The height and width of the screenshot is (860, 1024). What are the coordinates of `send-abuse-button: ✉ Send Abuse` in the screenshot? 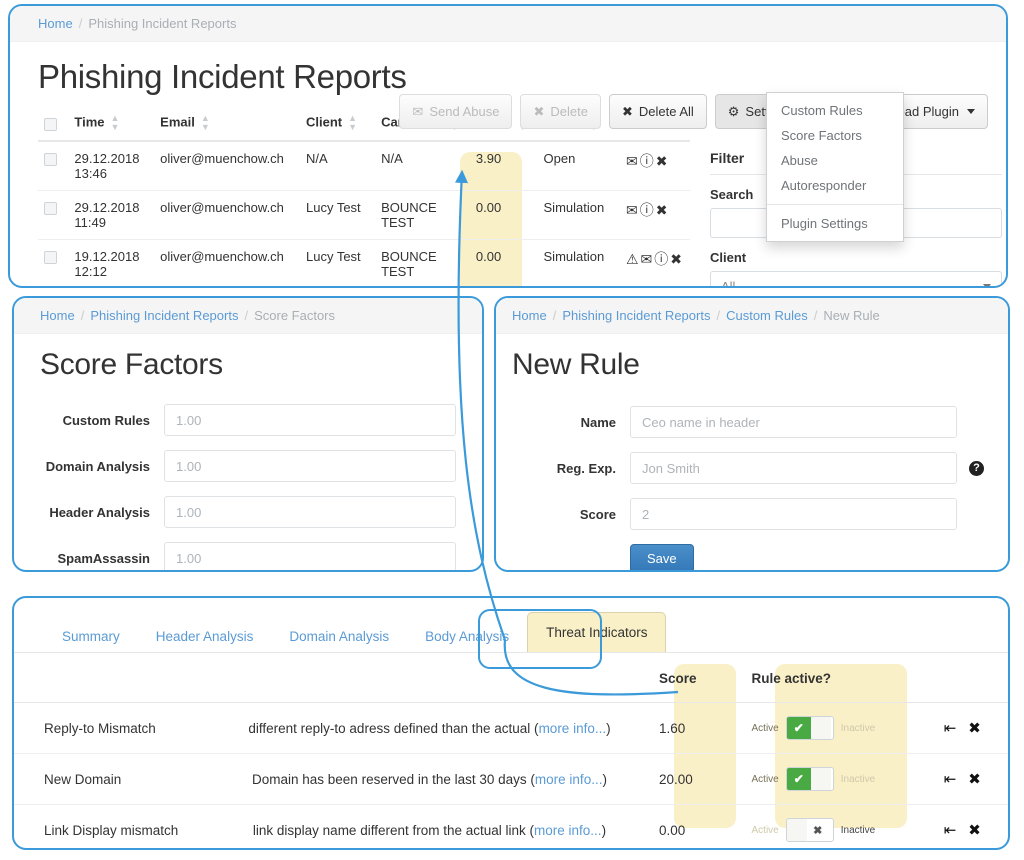 It's located at (456, 111).